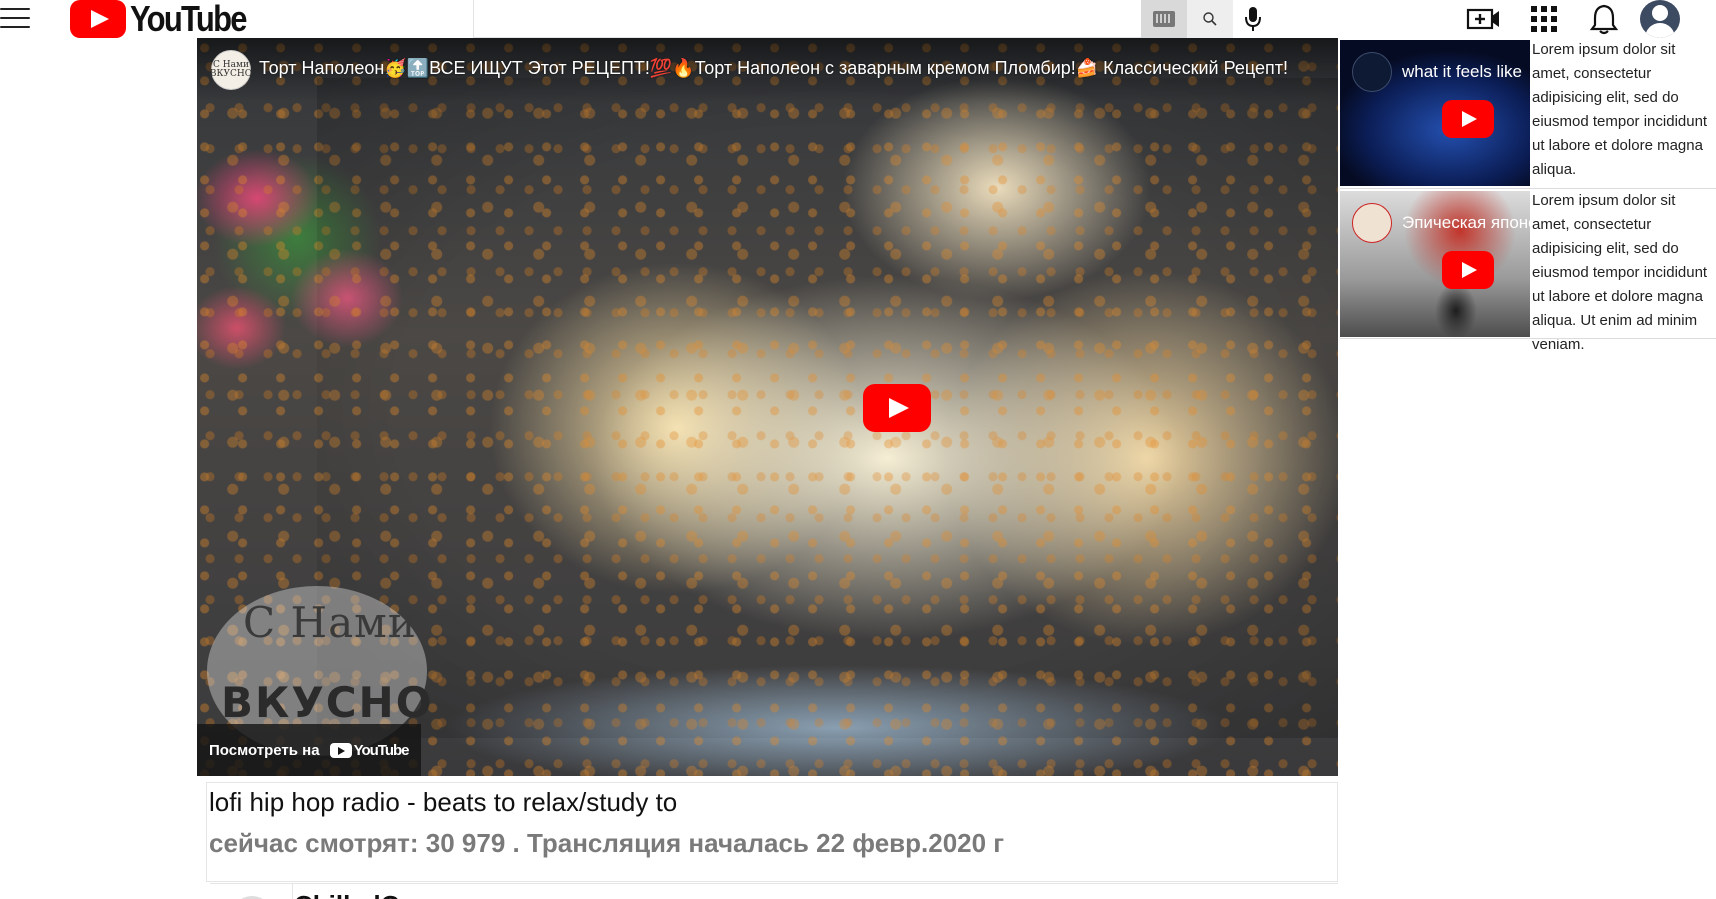  What do you see at coordinates (1484, 19) in the screenshot?
I see `create-video-icon` at bounding box center [1484, 19].